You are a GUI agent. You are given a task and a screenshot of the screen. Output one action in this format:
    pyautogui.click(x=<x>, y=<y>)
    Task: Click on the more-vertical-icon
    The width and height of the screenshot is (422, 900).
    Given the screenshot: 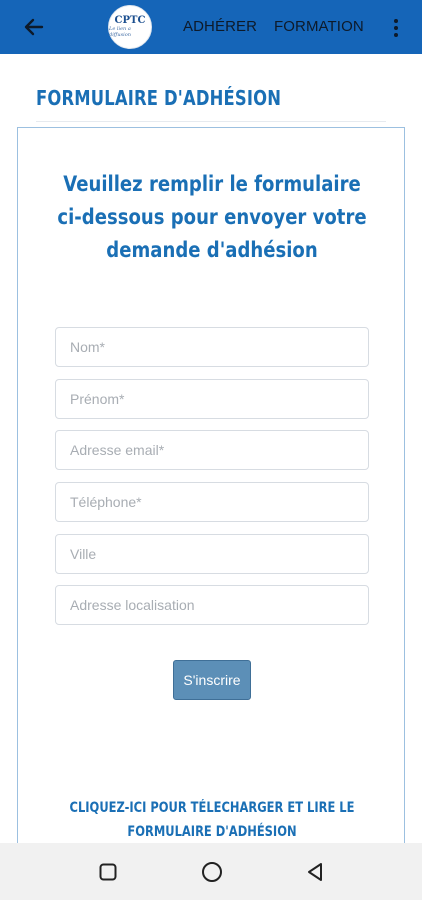 What is the action you would take?
    pyautogui.click(x=396, y=21)
    